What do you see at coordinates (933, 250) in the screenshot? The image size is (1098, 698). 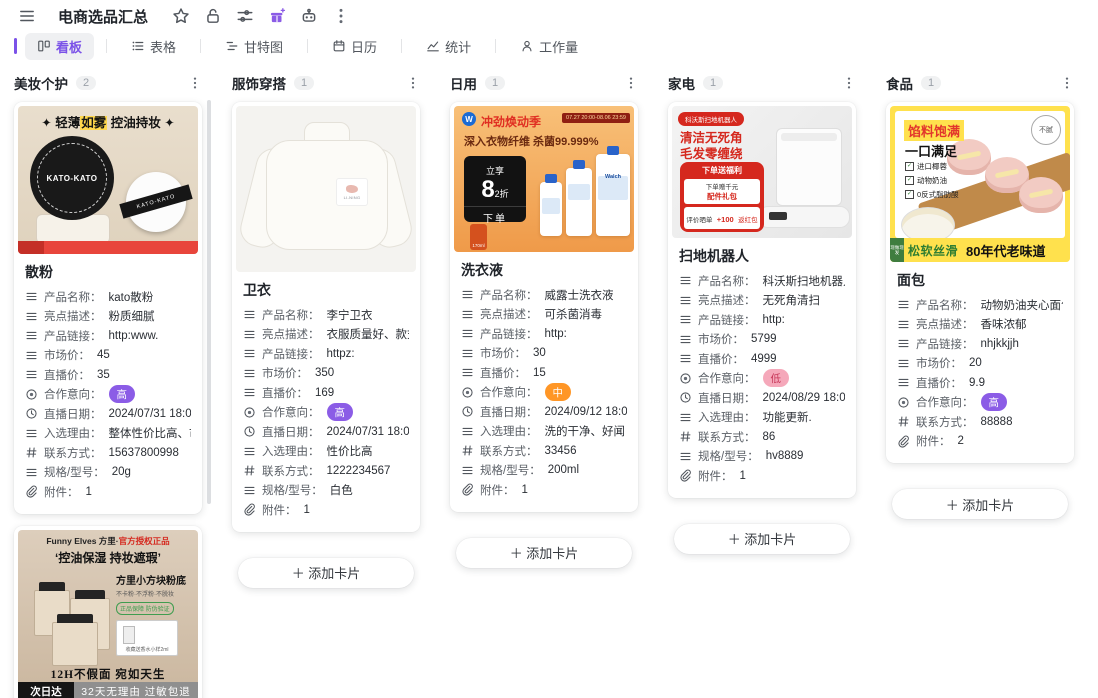 I see `bottom-text-green: 松软丝滑` at bounding box center [933, 250].